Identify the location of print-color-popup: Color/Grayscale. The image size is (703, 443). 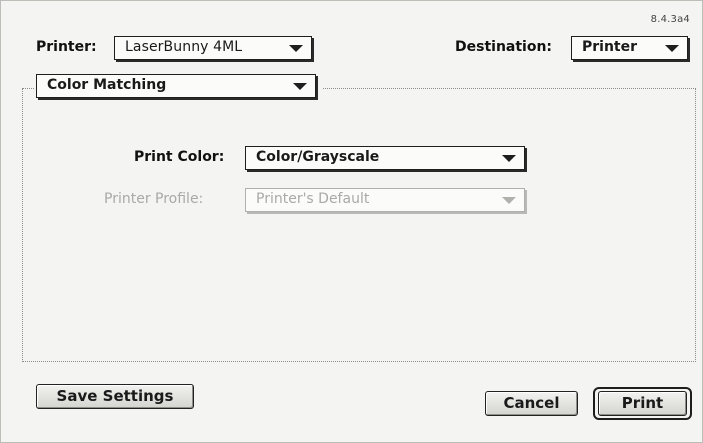
(385, 158).